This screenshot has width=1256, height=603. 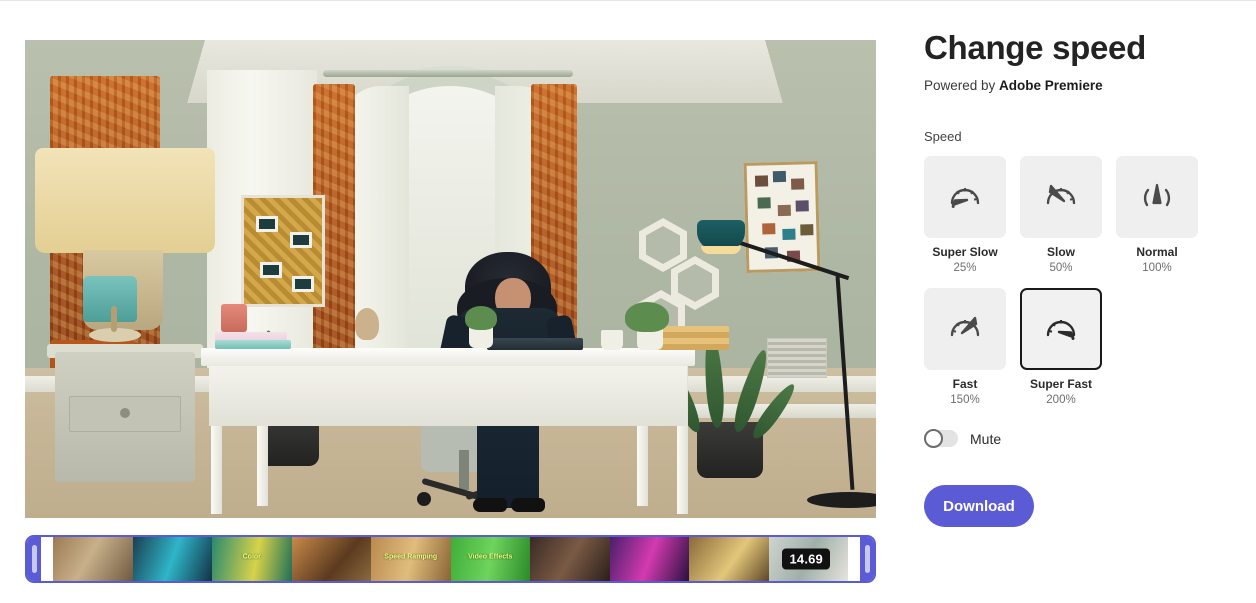 What do you see at coordinates (1051, 86) in the screenshot?
I see `powered-by-brand: Adobe Premiere` at bounding box center [1051, 86].